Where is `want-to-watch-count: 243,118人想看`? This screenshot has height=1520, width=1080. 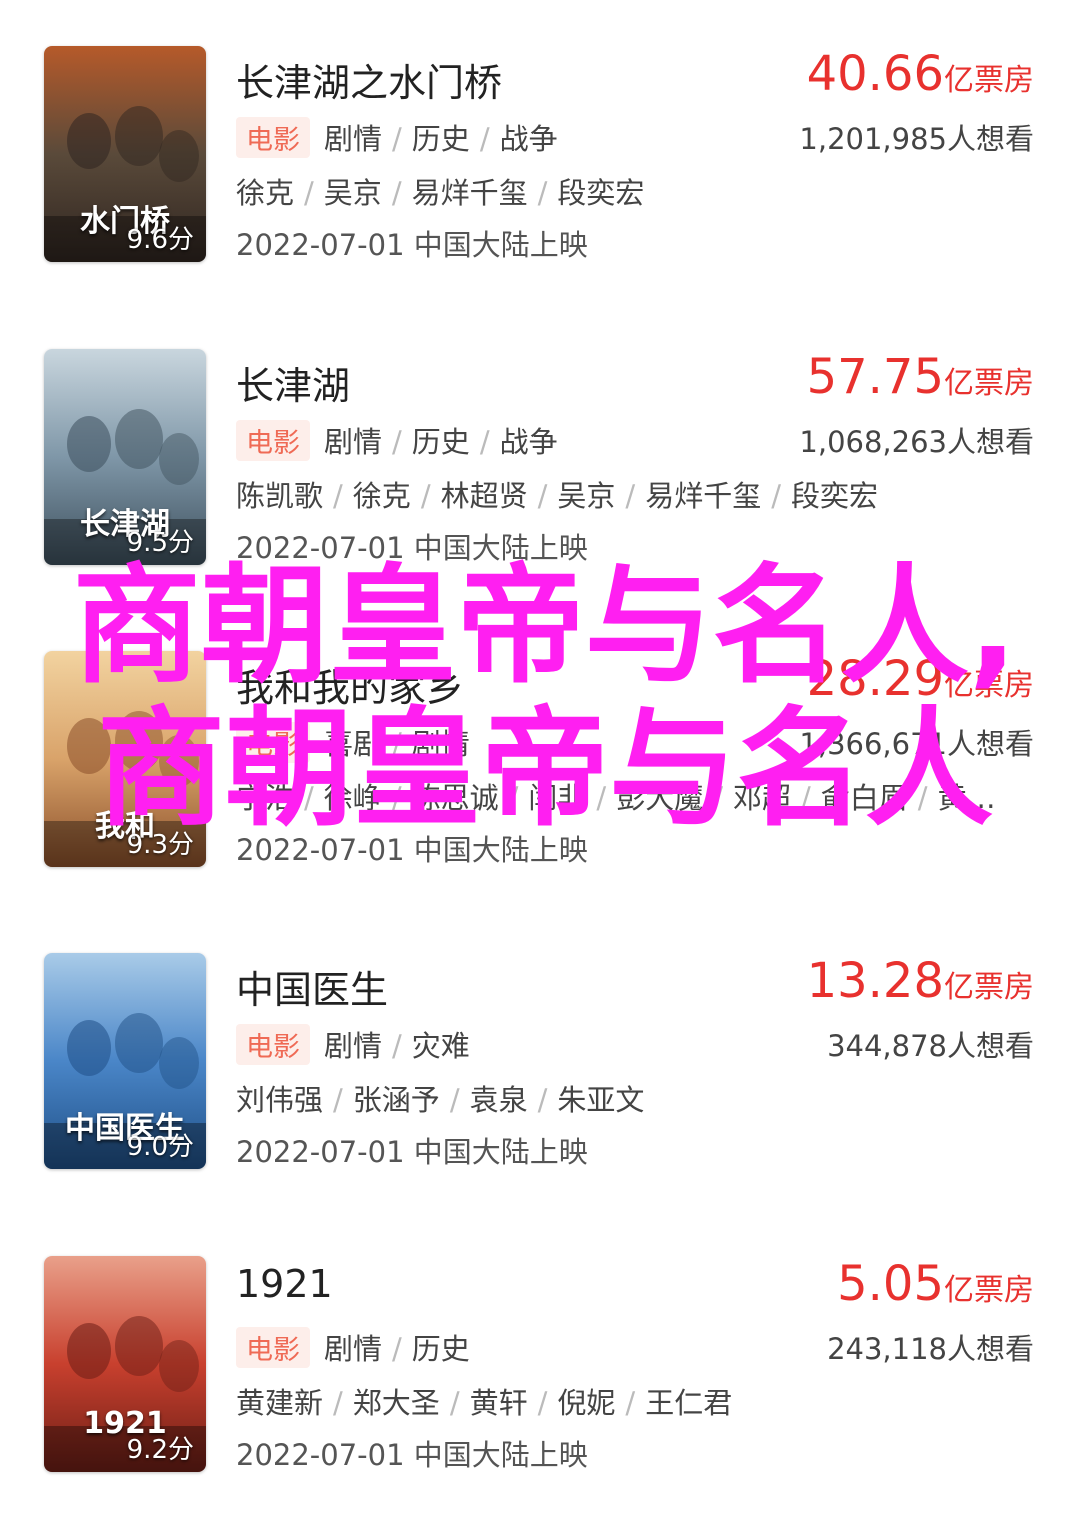 want-to-watch-count: 243,118人想看 is located at coordinates (930, 1349).